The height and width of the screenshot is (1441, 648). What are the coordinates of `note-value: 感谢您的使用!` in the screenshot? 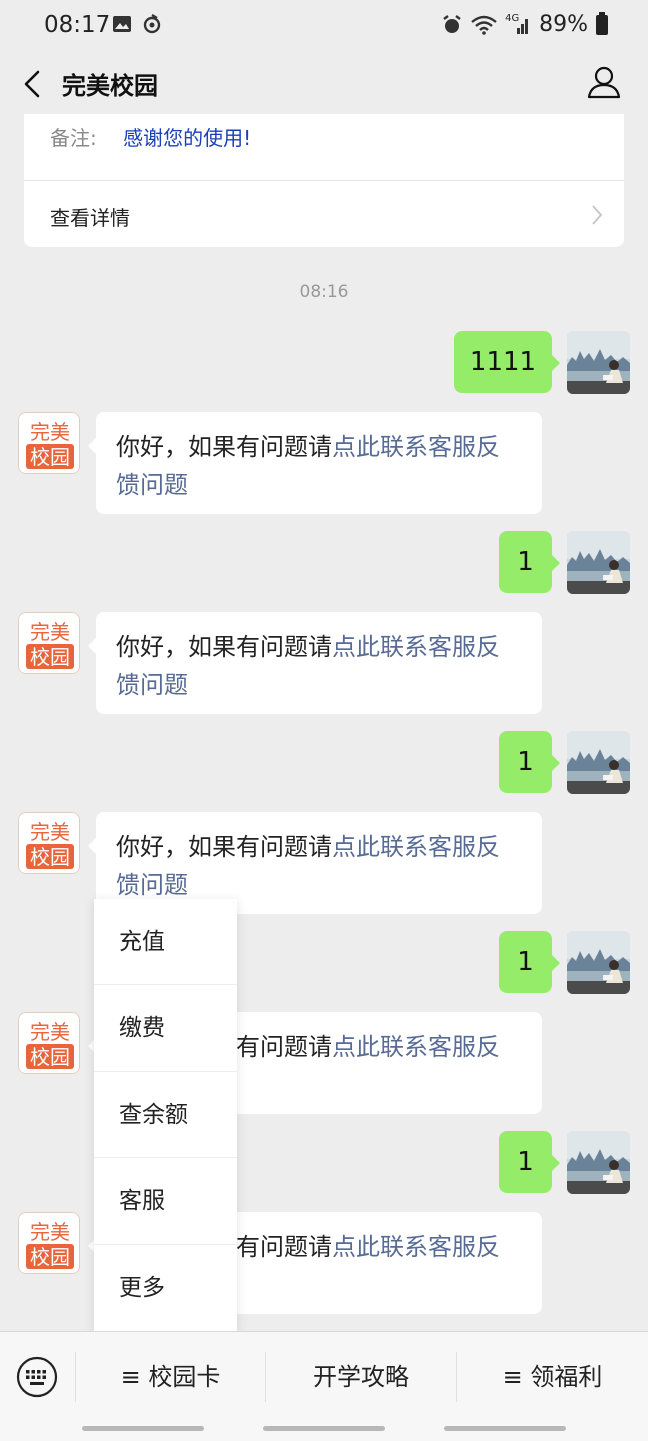 It's located at (187, 138).